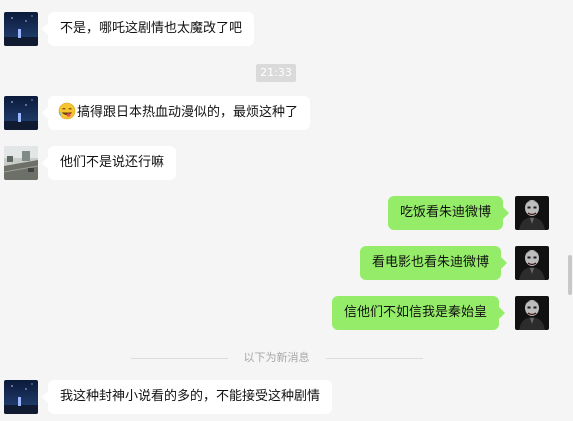 Image resolution: width=573 pixels, height=421 pixels. Describe the element at coordinates (571, 210) in the screenshot. I see `scrollbar-track` at that location.